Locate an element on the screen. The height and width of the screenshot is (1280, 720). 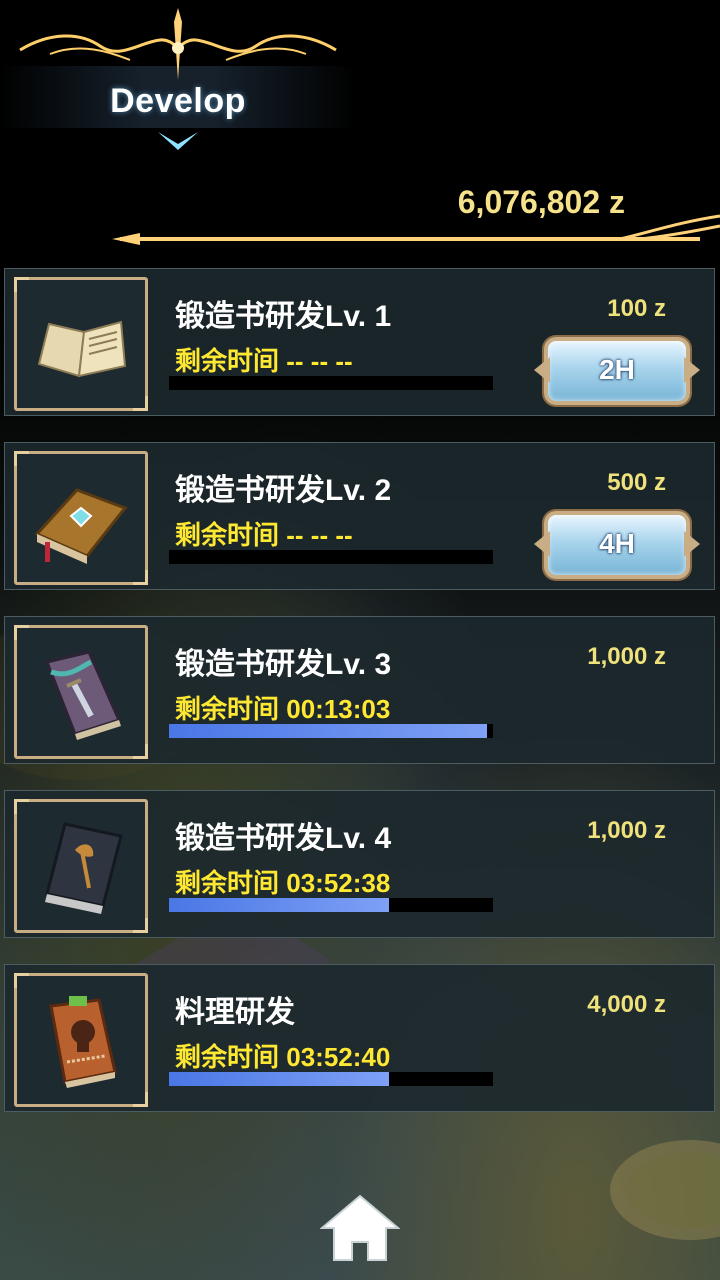
develop-row: 料理研发 剩余时间 03:52:40 4,000 z is located at coordinates (359, 1038).